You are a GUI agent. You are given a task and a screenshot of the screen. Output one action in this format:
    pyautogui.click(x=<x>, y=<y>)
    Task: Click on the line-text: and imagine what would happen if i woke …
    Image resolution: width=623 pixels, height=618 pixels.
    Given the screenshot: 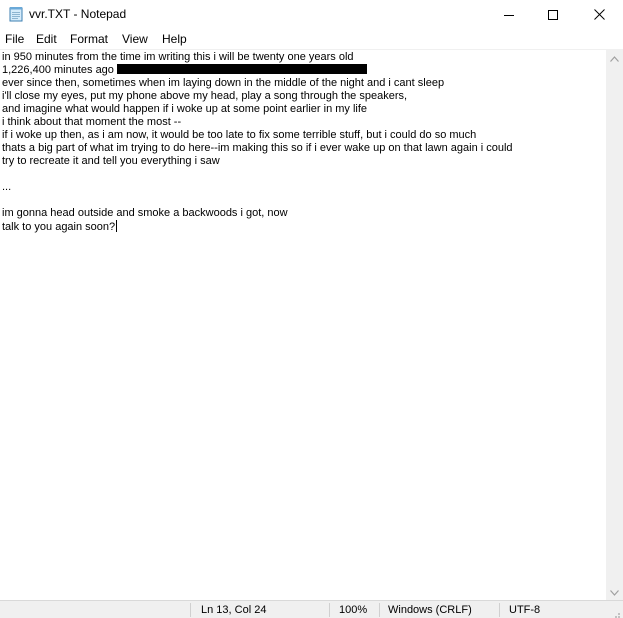 What is the action you would take?
    pyautogui.click(x=185, y=109)
    